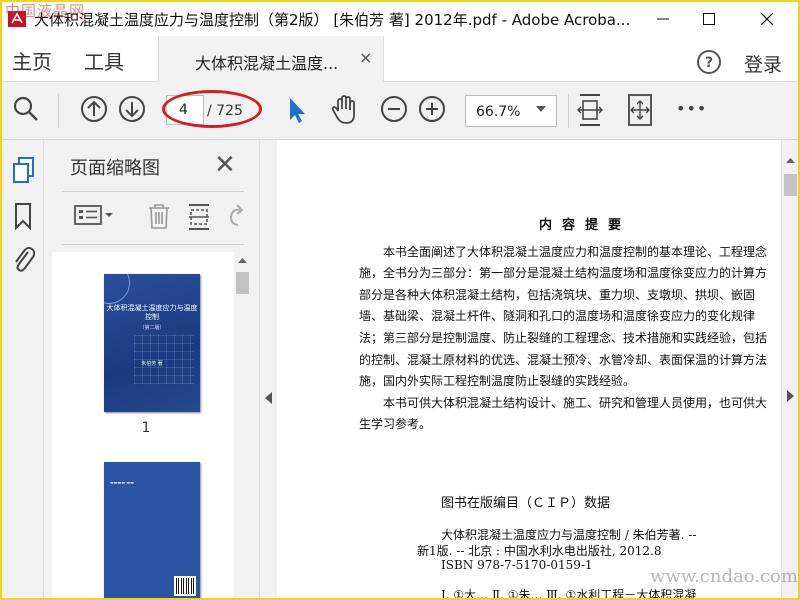 The height and width of the screenshot is (600, 800). I want to click on paragraph-line: 施，国内外实际工程控制温度防止裂缝的实践经验。, so click(497, 381).